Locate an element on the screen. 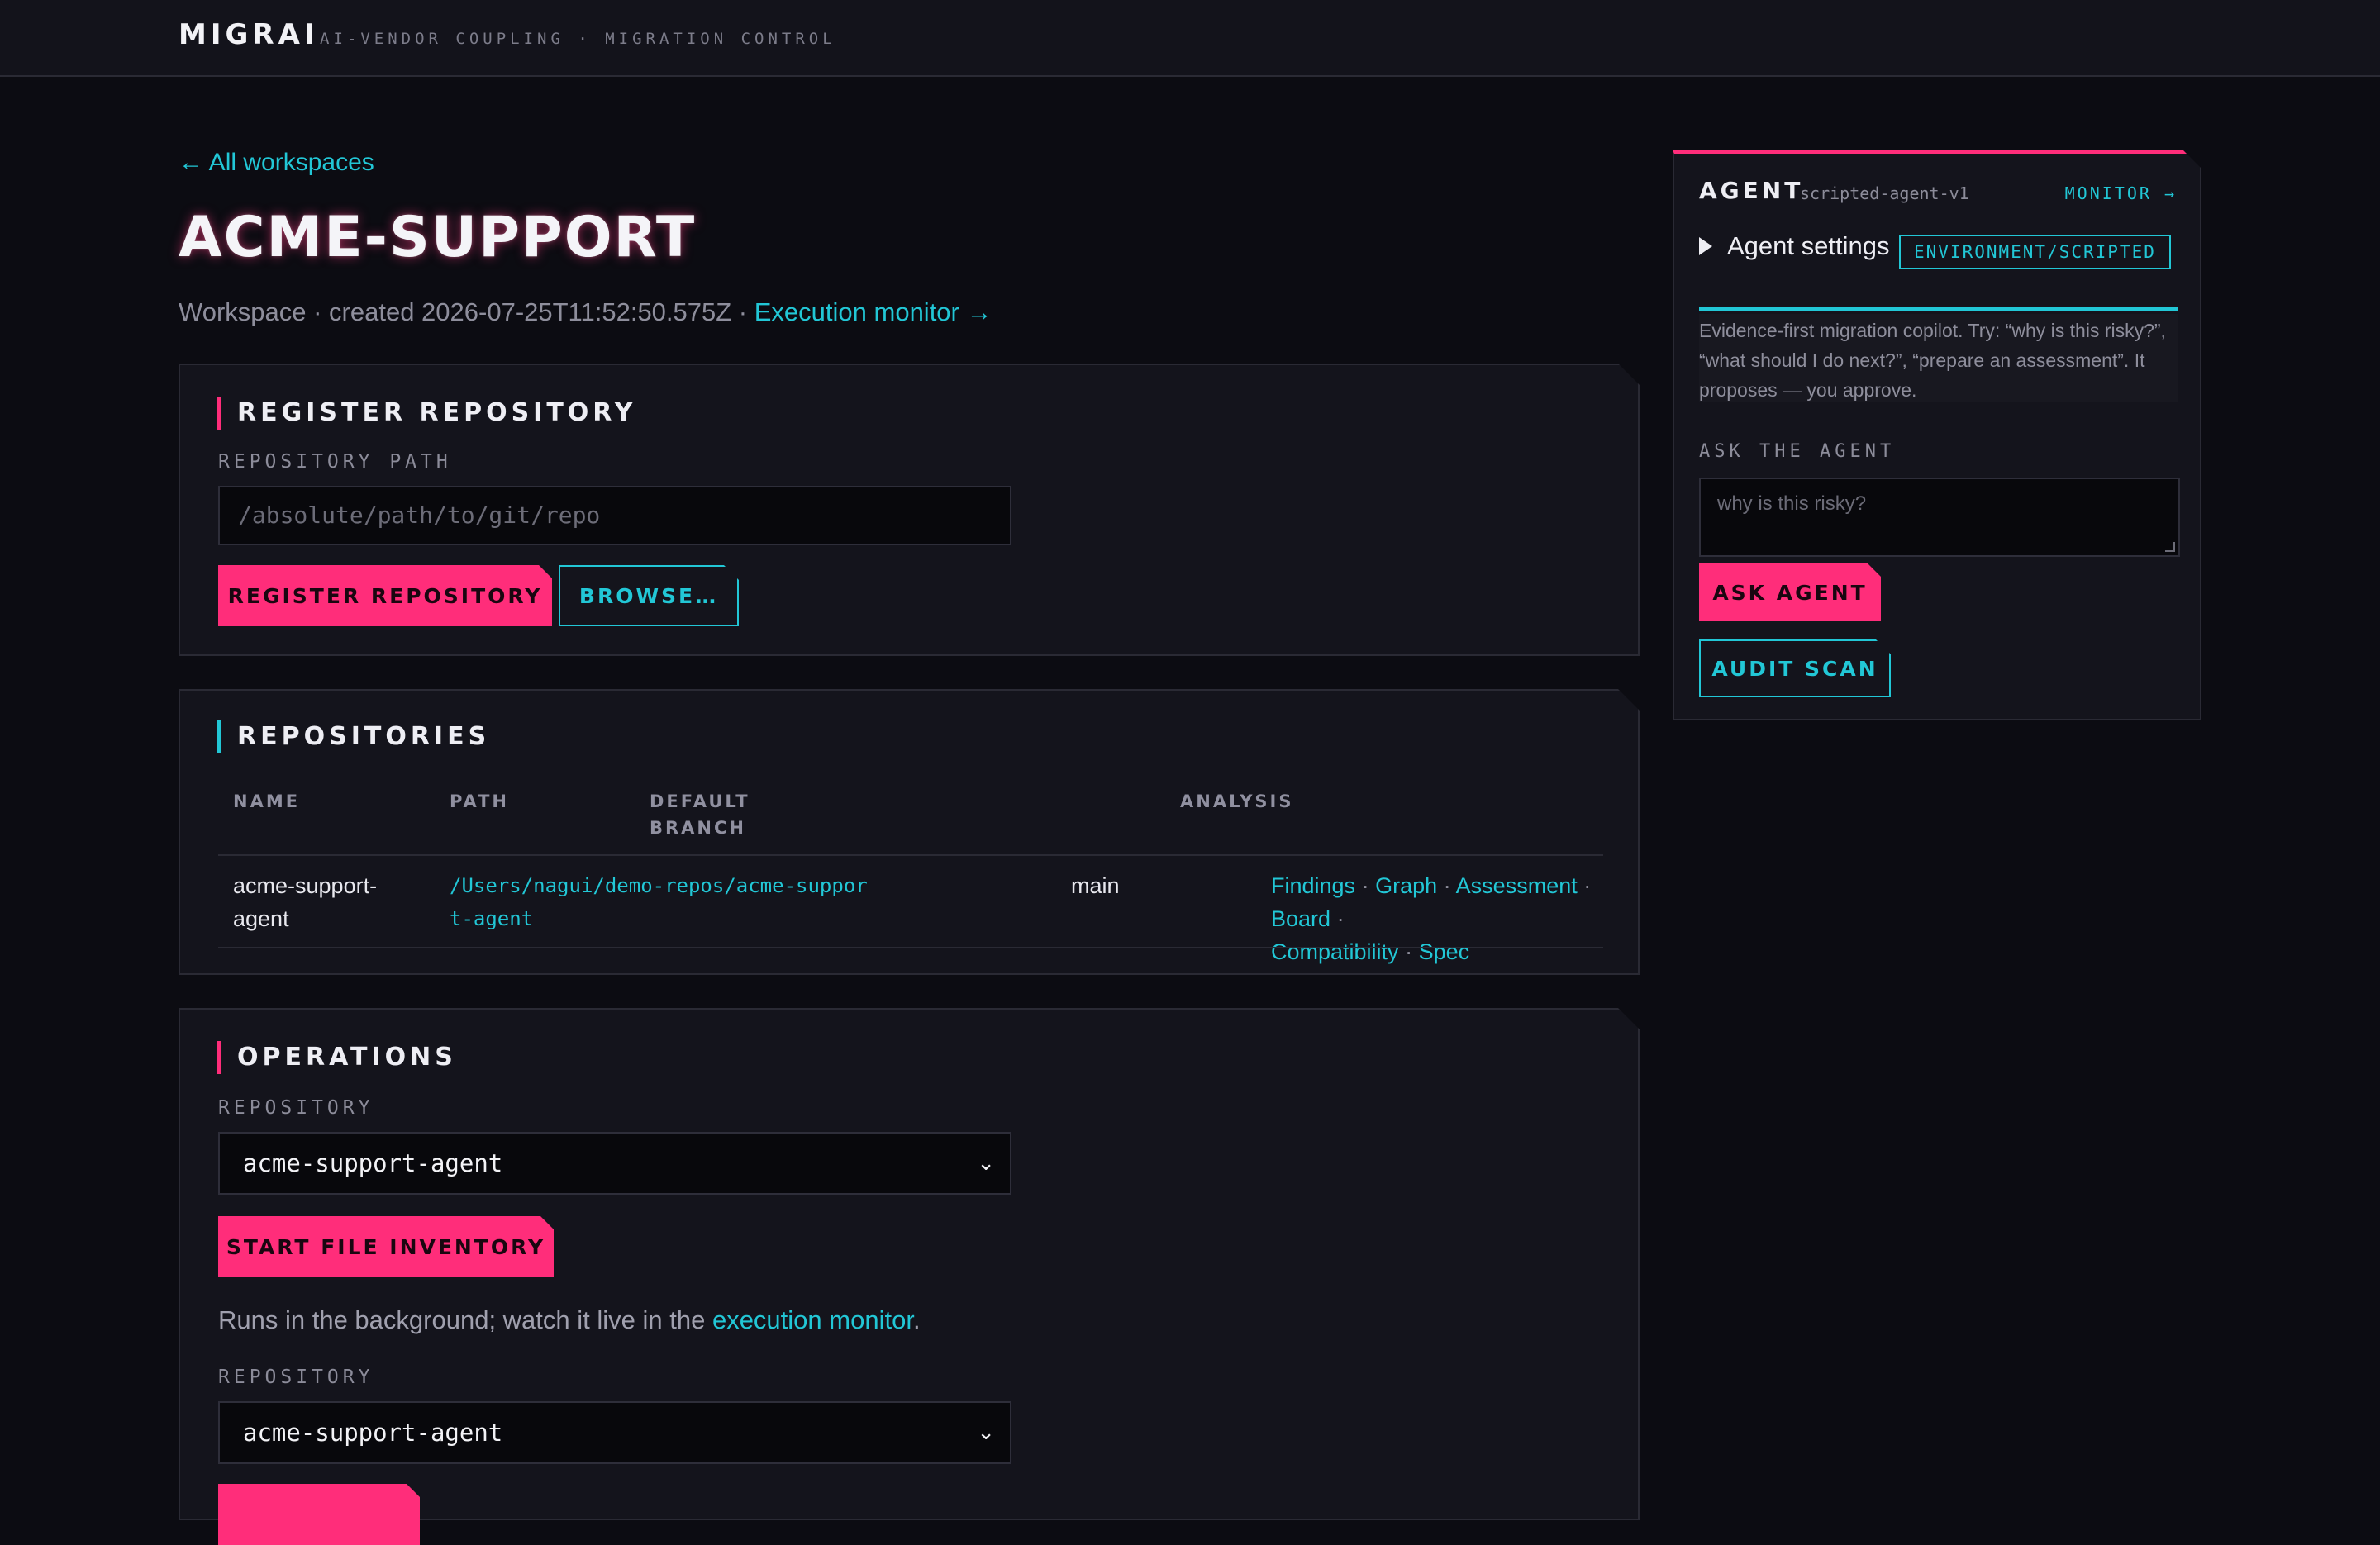  agent-settings-toggle: Agent settings is located at coordinates (1794, 246).